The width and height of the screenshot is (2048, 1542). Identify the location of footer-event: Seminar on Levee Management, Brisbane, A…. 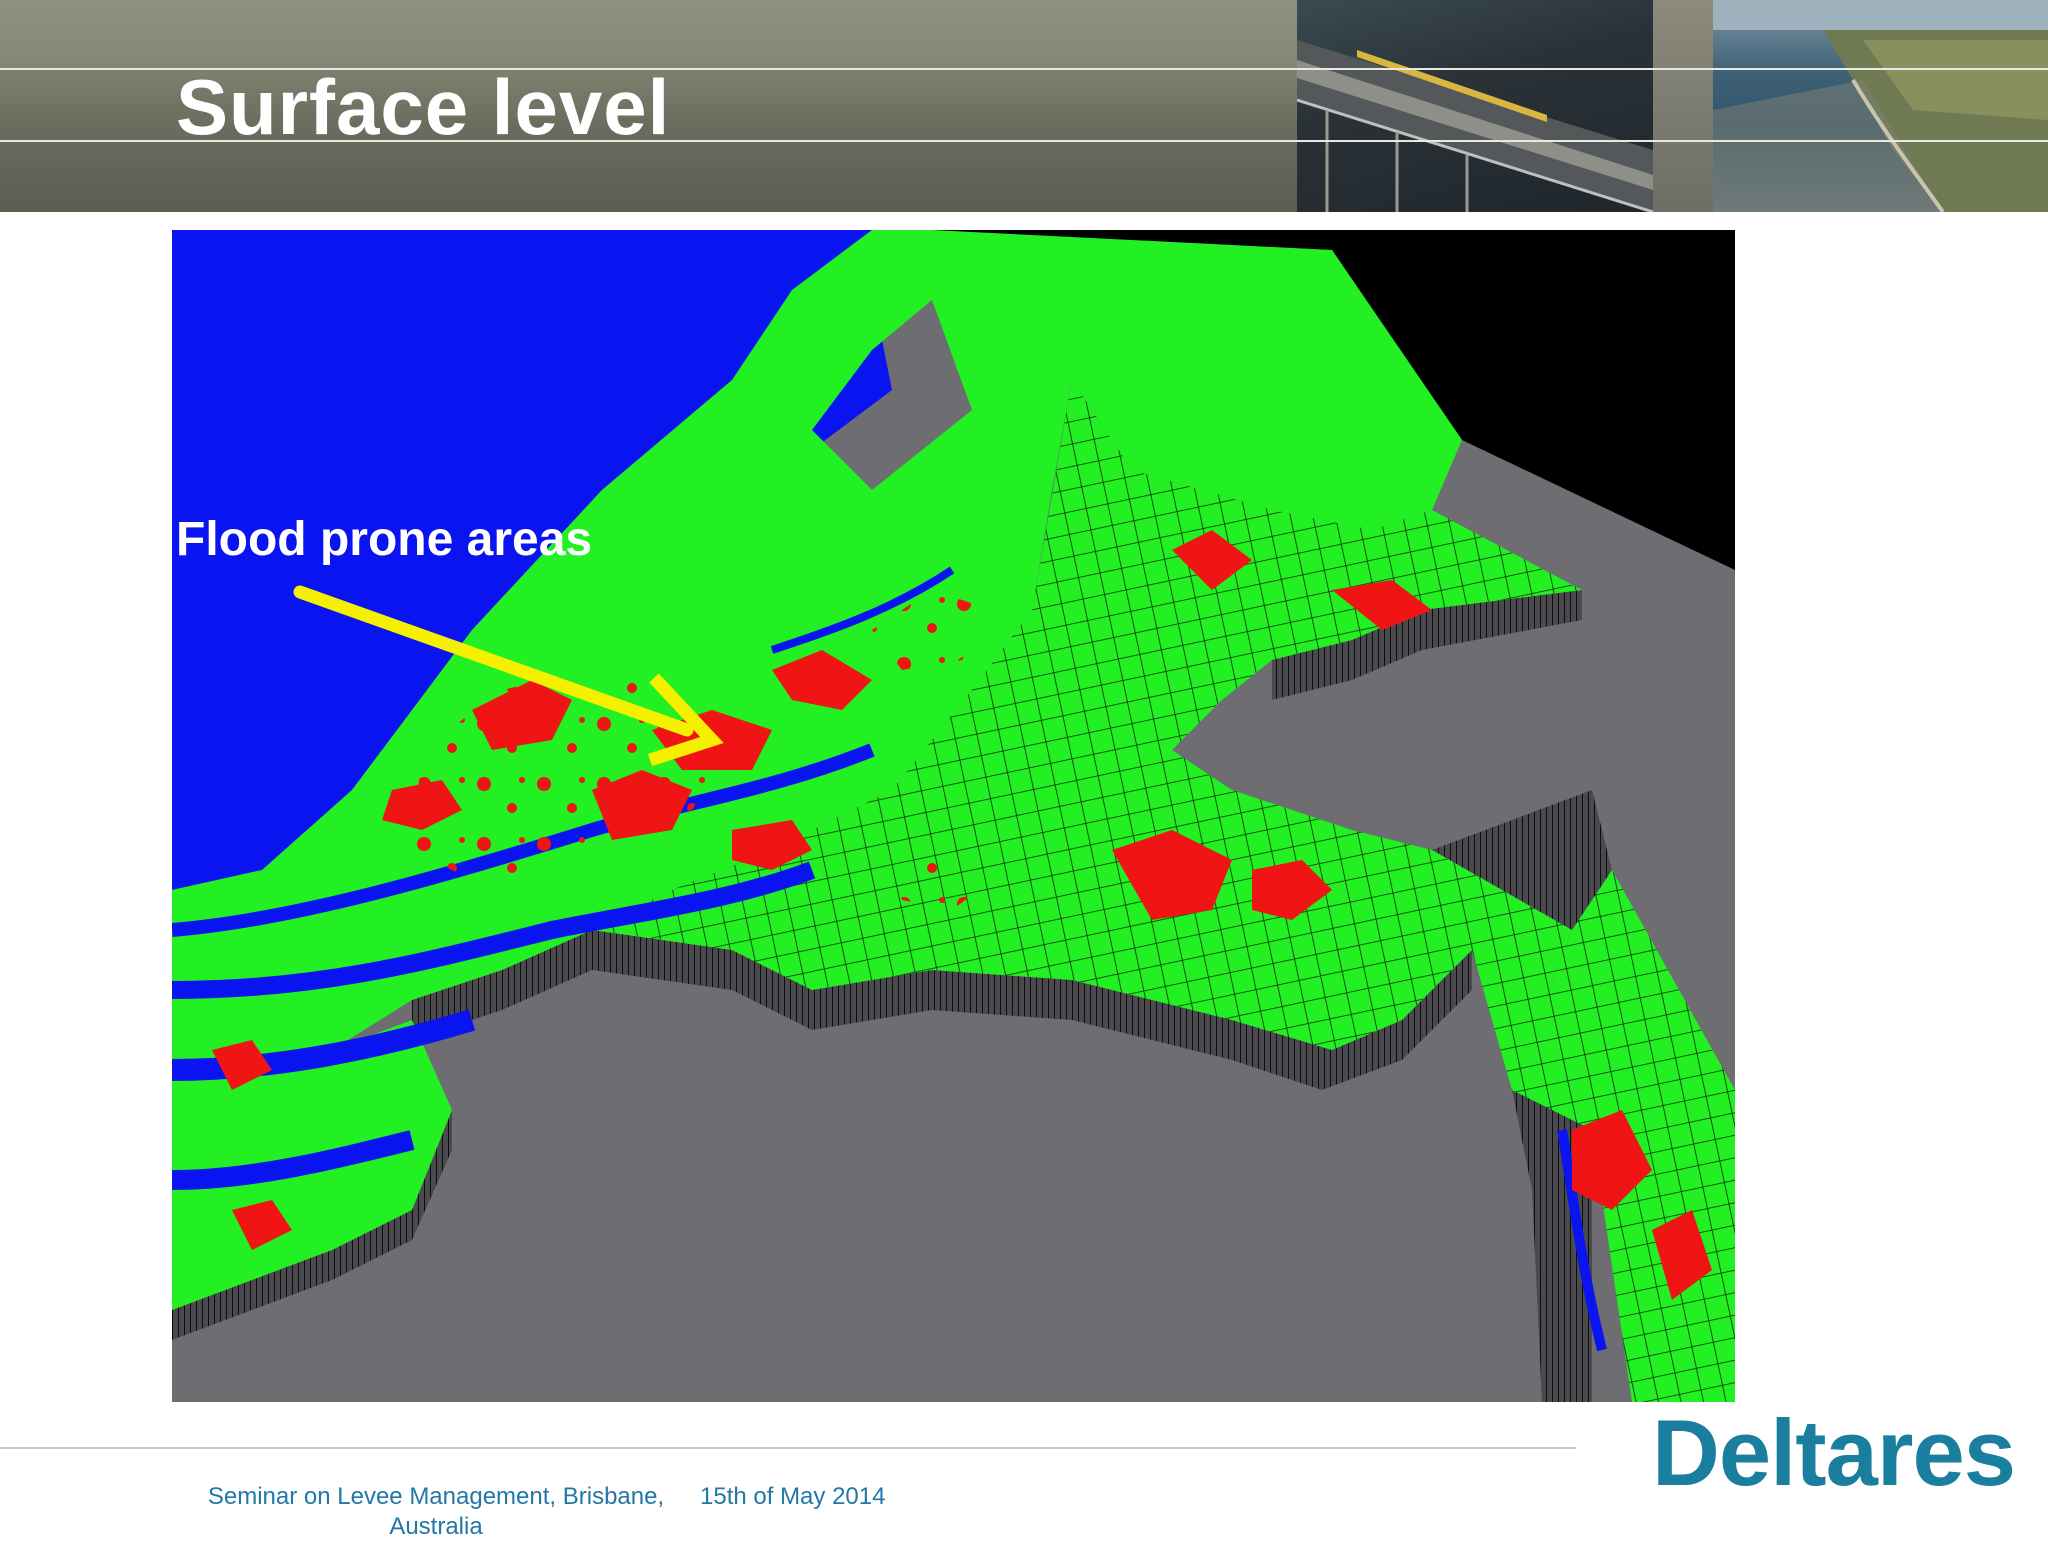
(436, 1511).